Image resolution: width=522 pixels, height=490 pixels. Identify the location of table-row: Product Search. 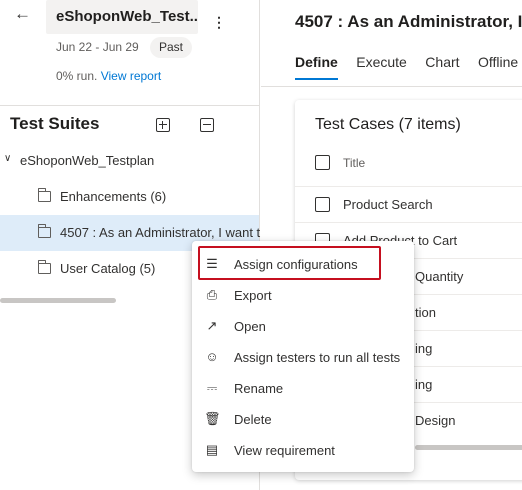
(408, 204).